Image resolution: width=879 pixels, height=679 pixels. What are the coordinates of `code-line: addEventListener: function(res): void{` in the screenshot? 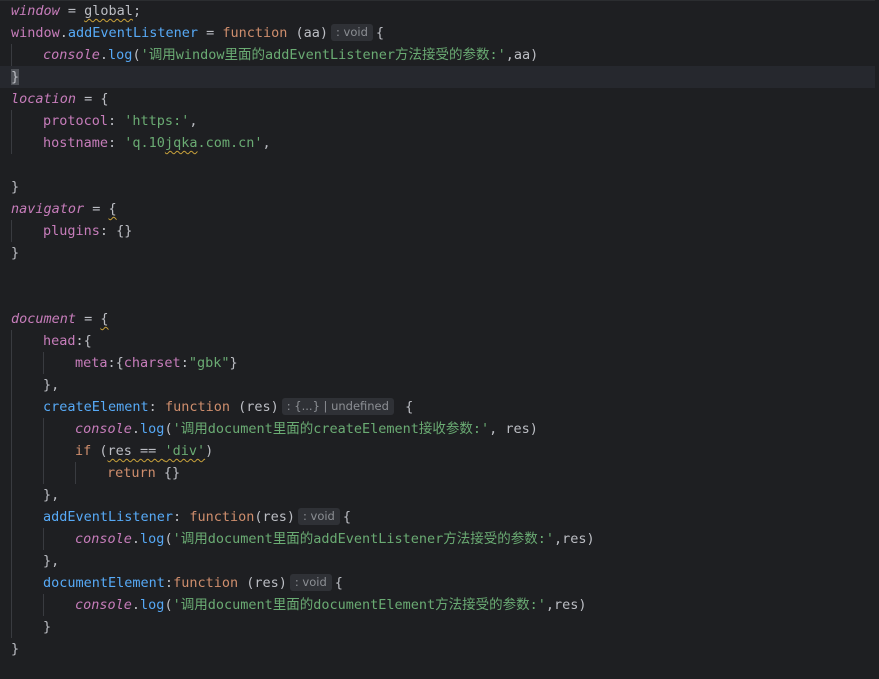 It's located at (439, 517).